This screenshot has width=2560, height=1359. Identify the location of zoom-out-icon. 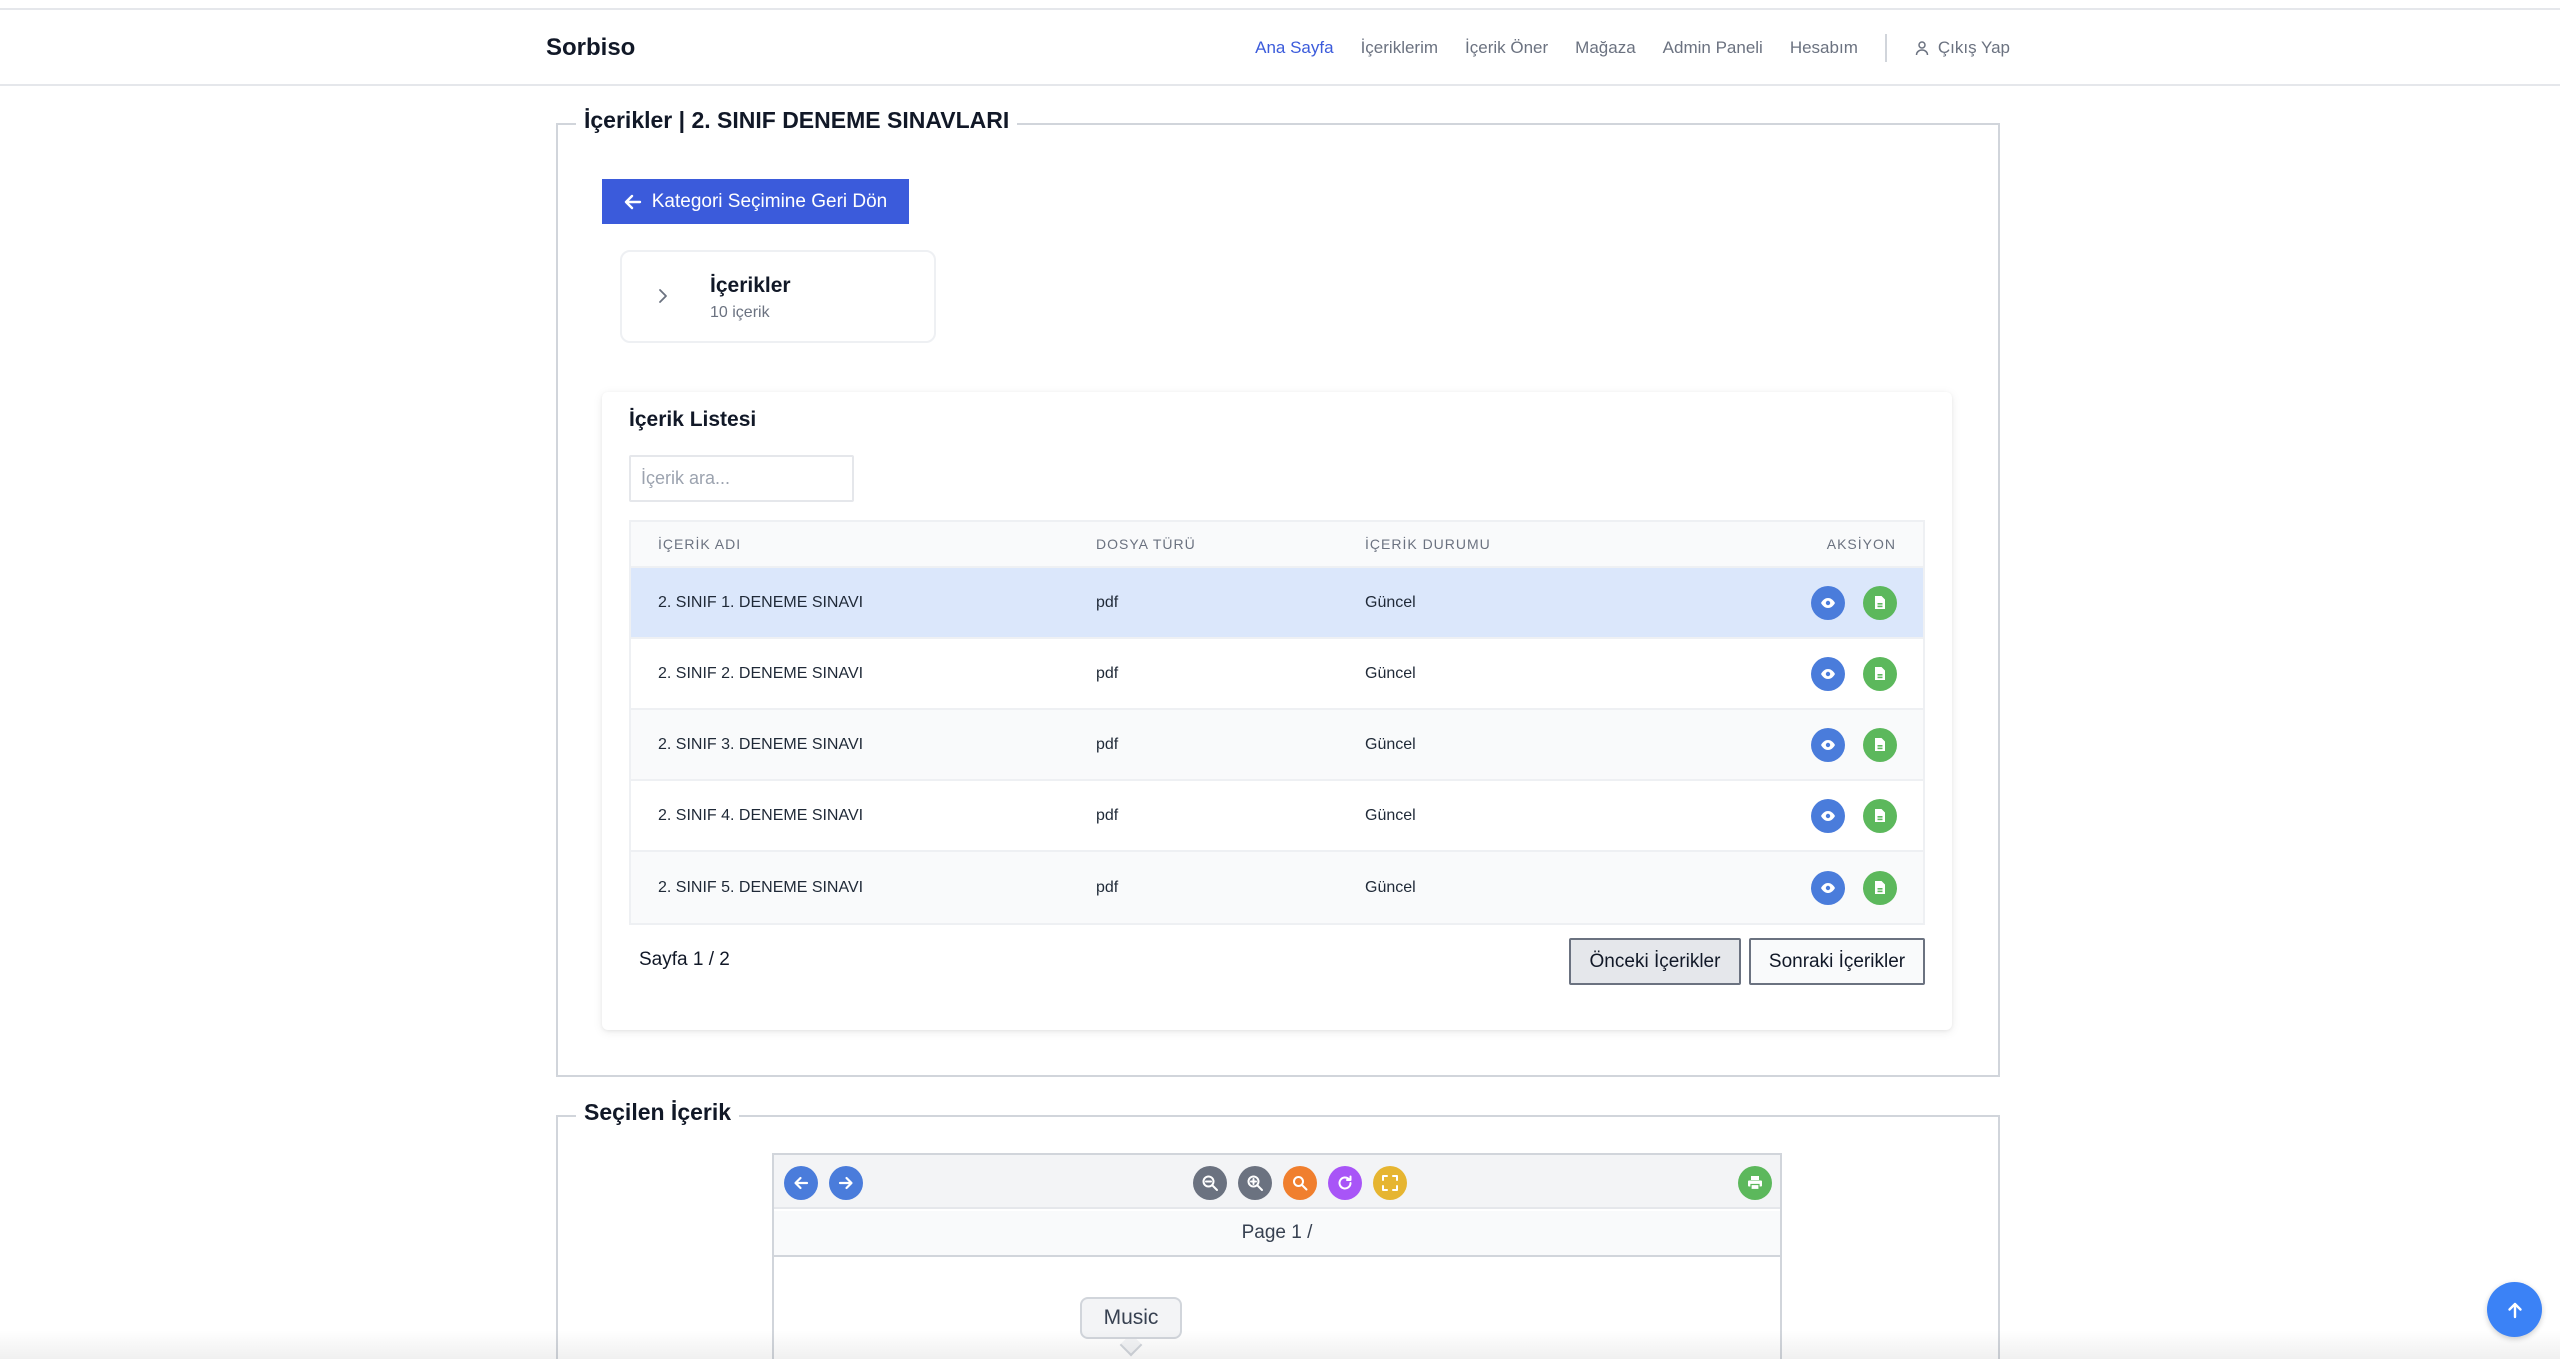
(1210, 1183).